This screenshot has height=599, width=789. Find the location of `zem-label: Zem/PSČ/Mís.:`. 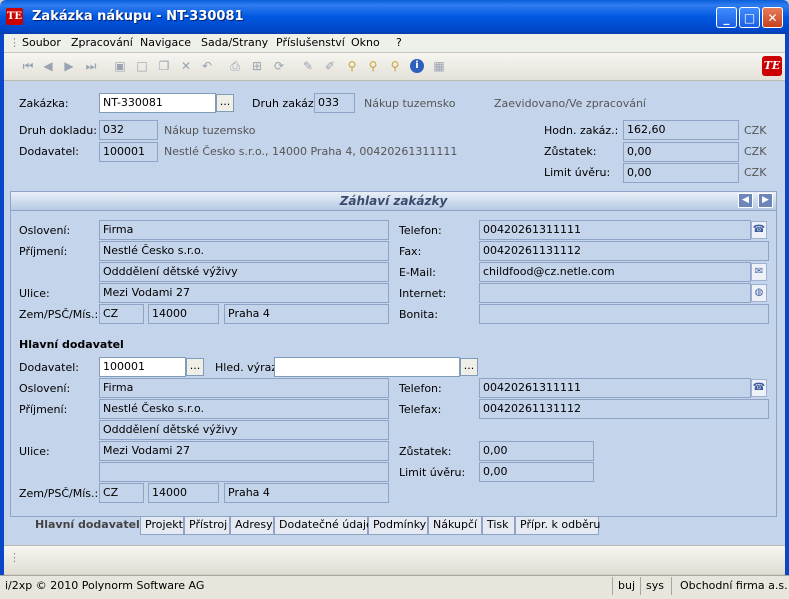

zem-label: Zem/PSČ/Mís.: is located at coordinates (59, 314).